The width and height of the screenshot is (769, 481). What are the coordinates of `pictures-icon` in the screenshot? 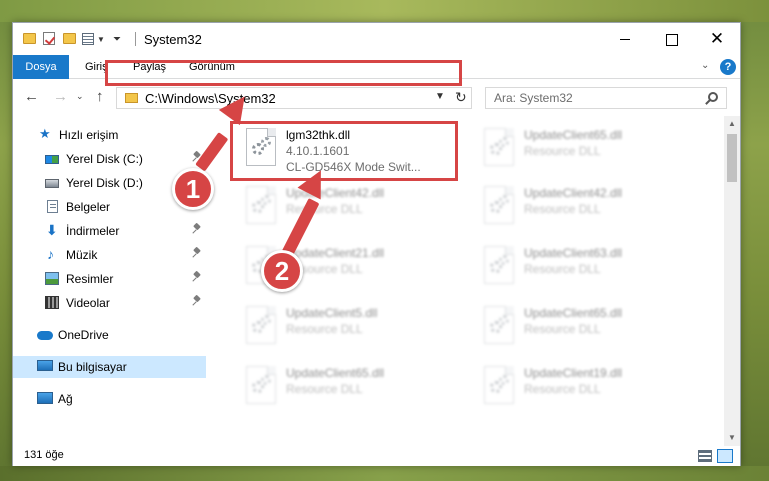 It's located at (52, 278).